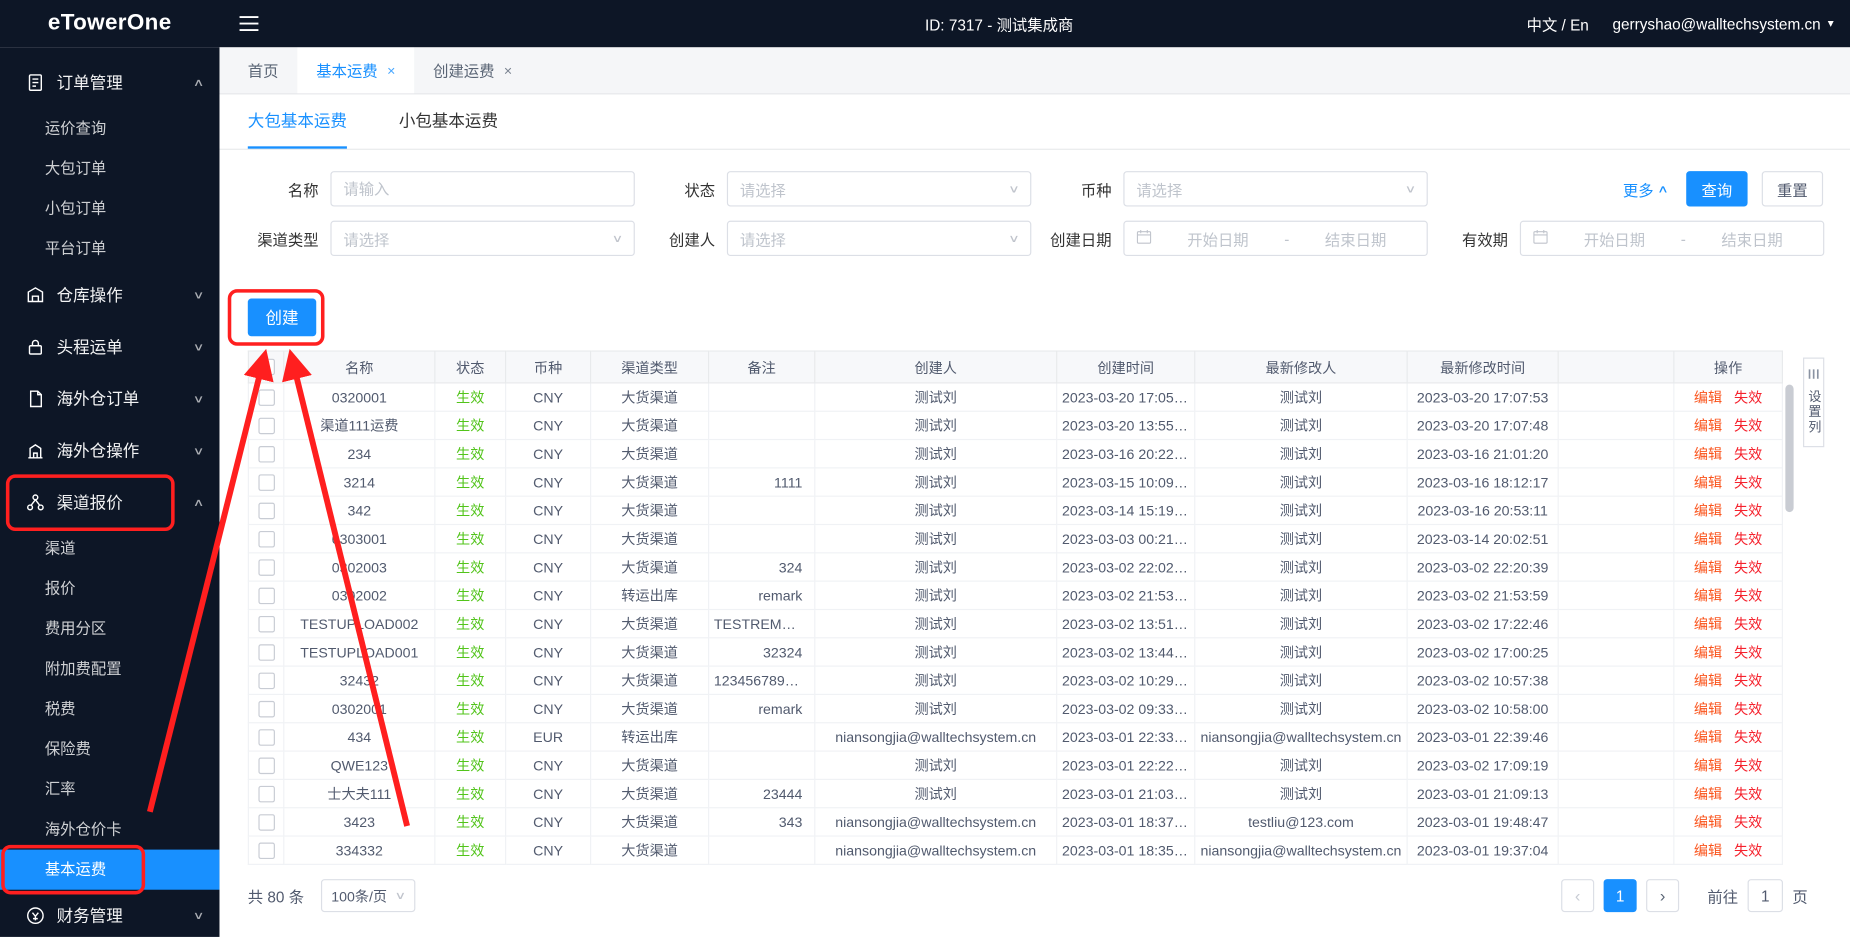  What do you see at coordinates (472, 70) in the screenshot?
I see `tab-创建运费: 创建运费 ×` at bounding box center [472, 70].